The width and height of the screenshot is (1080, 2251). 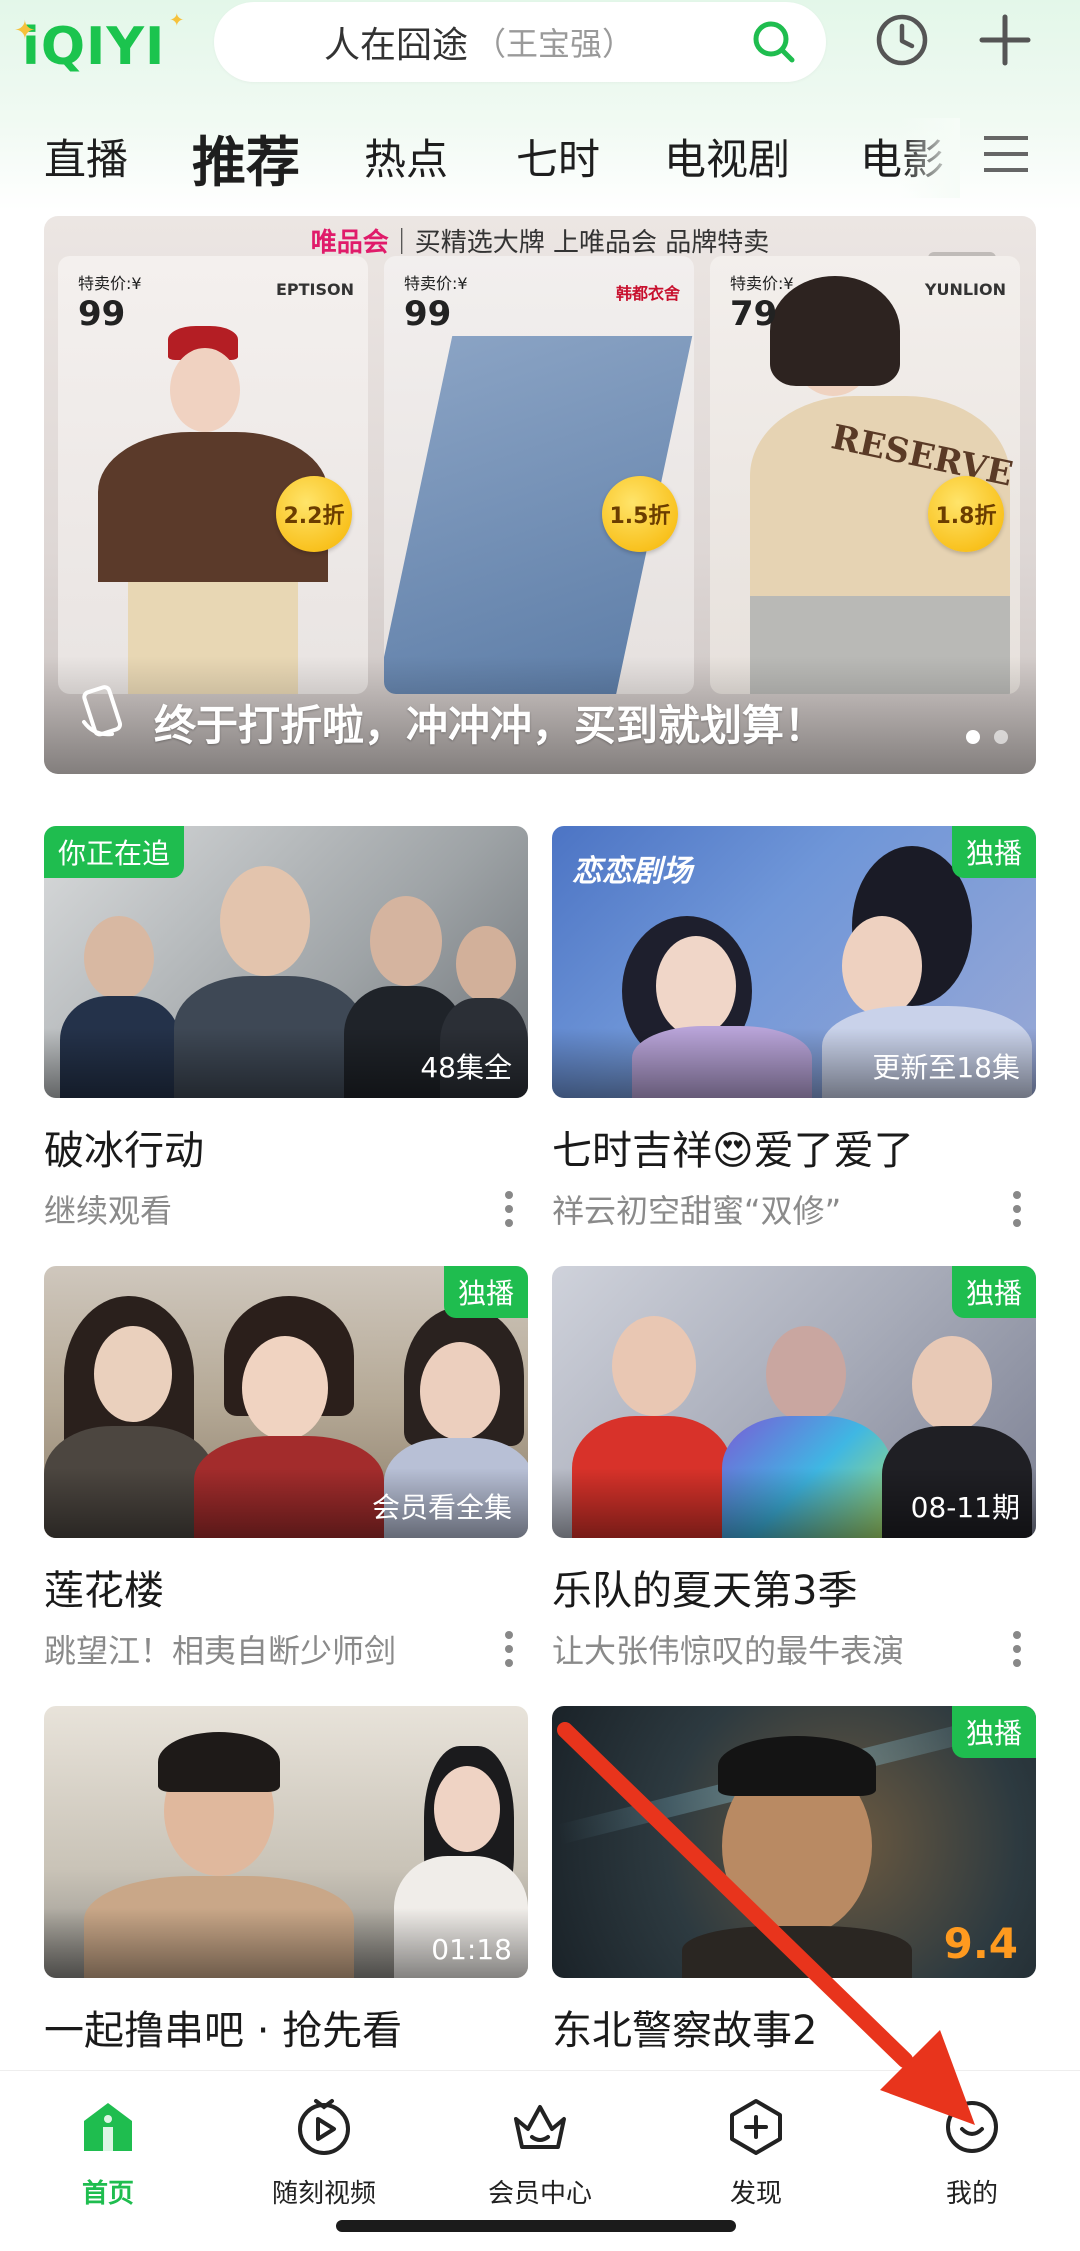 I want to click on play-circle-icon, so click(x=324, y=2127).